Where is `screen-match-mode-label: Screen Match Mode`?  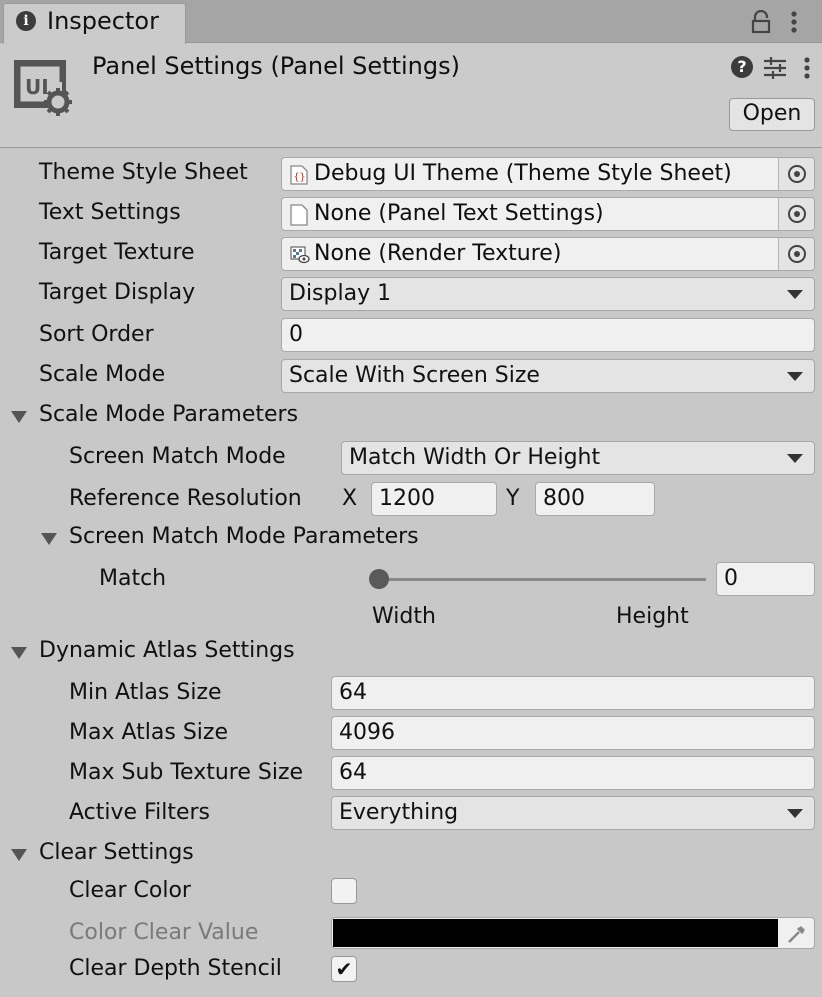
screen-match-mode-label: Screen Match Mode is located at coordinates (177, 456).